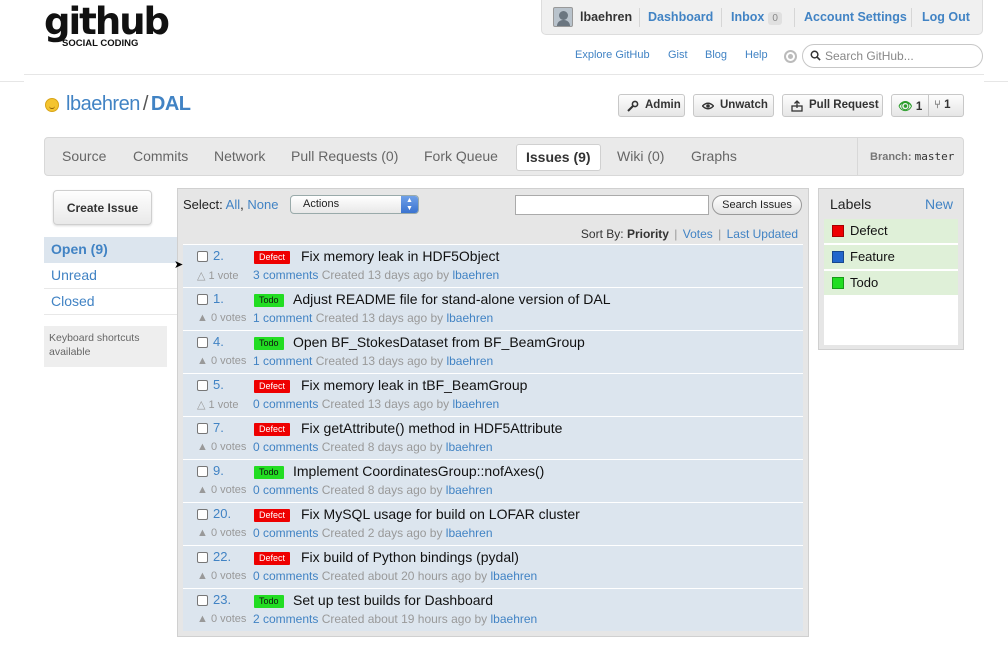 This screenshot has width=1008, height=648. I want to click on issue-number: 1., so click(218, 298).